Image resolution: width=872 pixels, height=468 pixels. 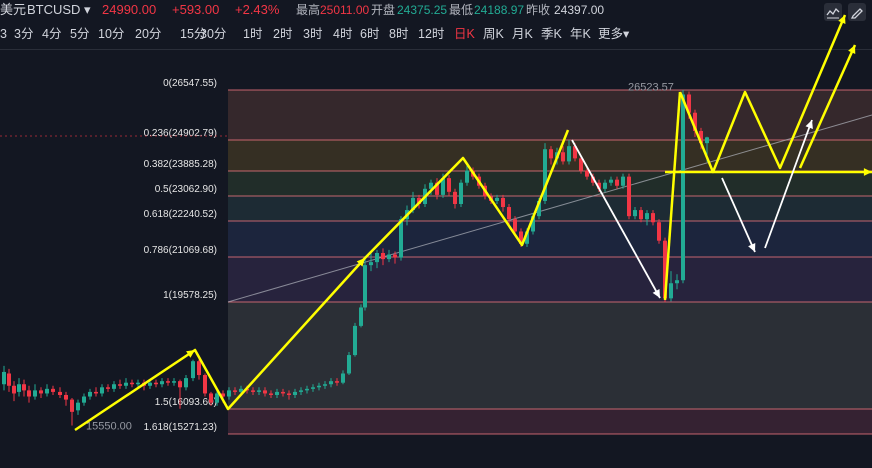 What do you see at coordinates (190, 295) in the screenshot?
I see `fib-label-1: 1(19578.25)` at bounding box center [190, 295].